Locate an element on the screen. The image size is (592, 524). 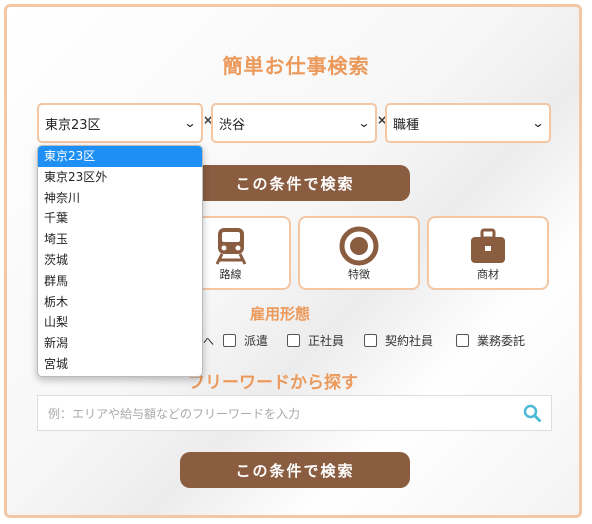
search-button-top: この条件で検索 is located at coordinates (295, 183).